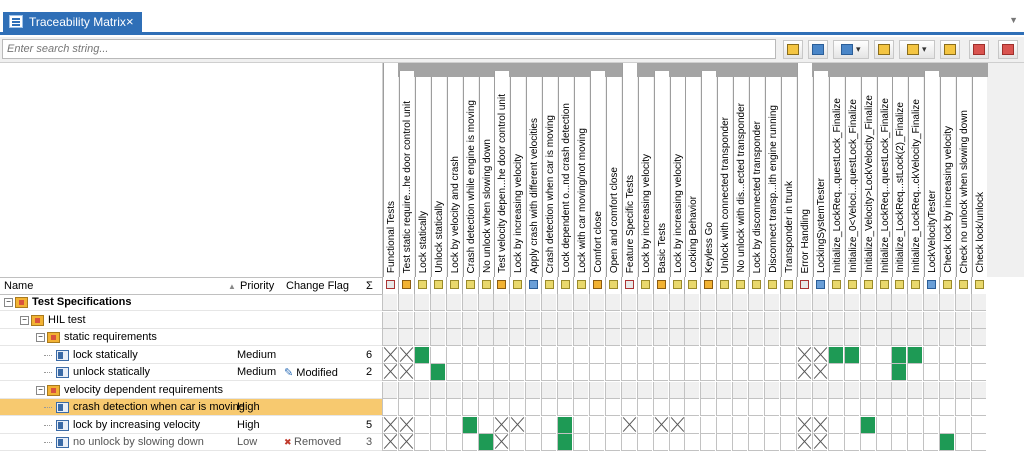  I want to click on chevron-down-icon: ▼, so click(1013, 20).